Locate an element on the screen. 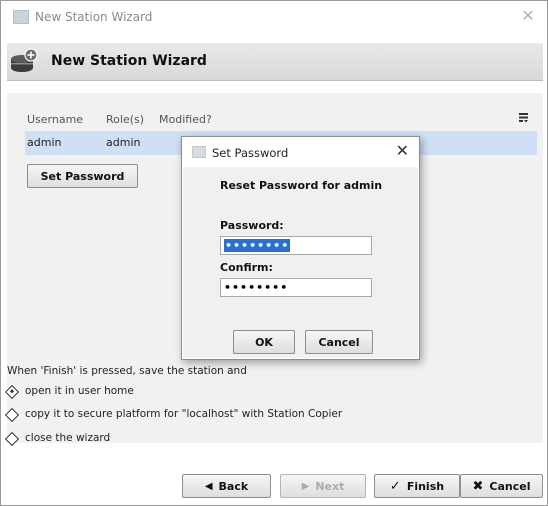  option-label: open it in user home is located at coordinates (79, 391).